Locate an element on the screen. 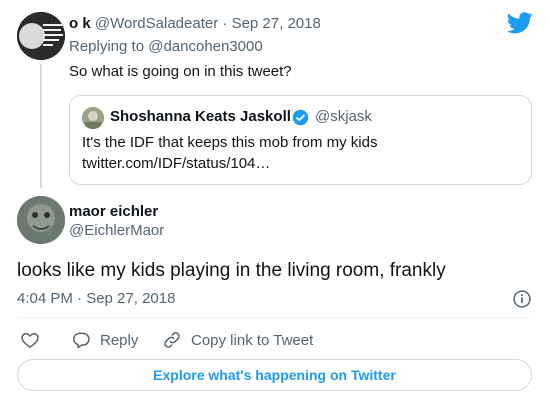  copy-link-button: Copy link to Tweet is located at coordinates (237, 340).